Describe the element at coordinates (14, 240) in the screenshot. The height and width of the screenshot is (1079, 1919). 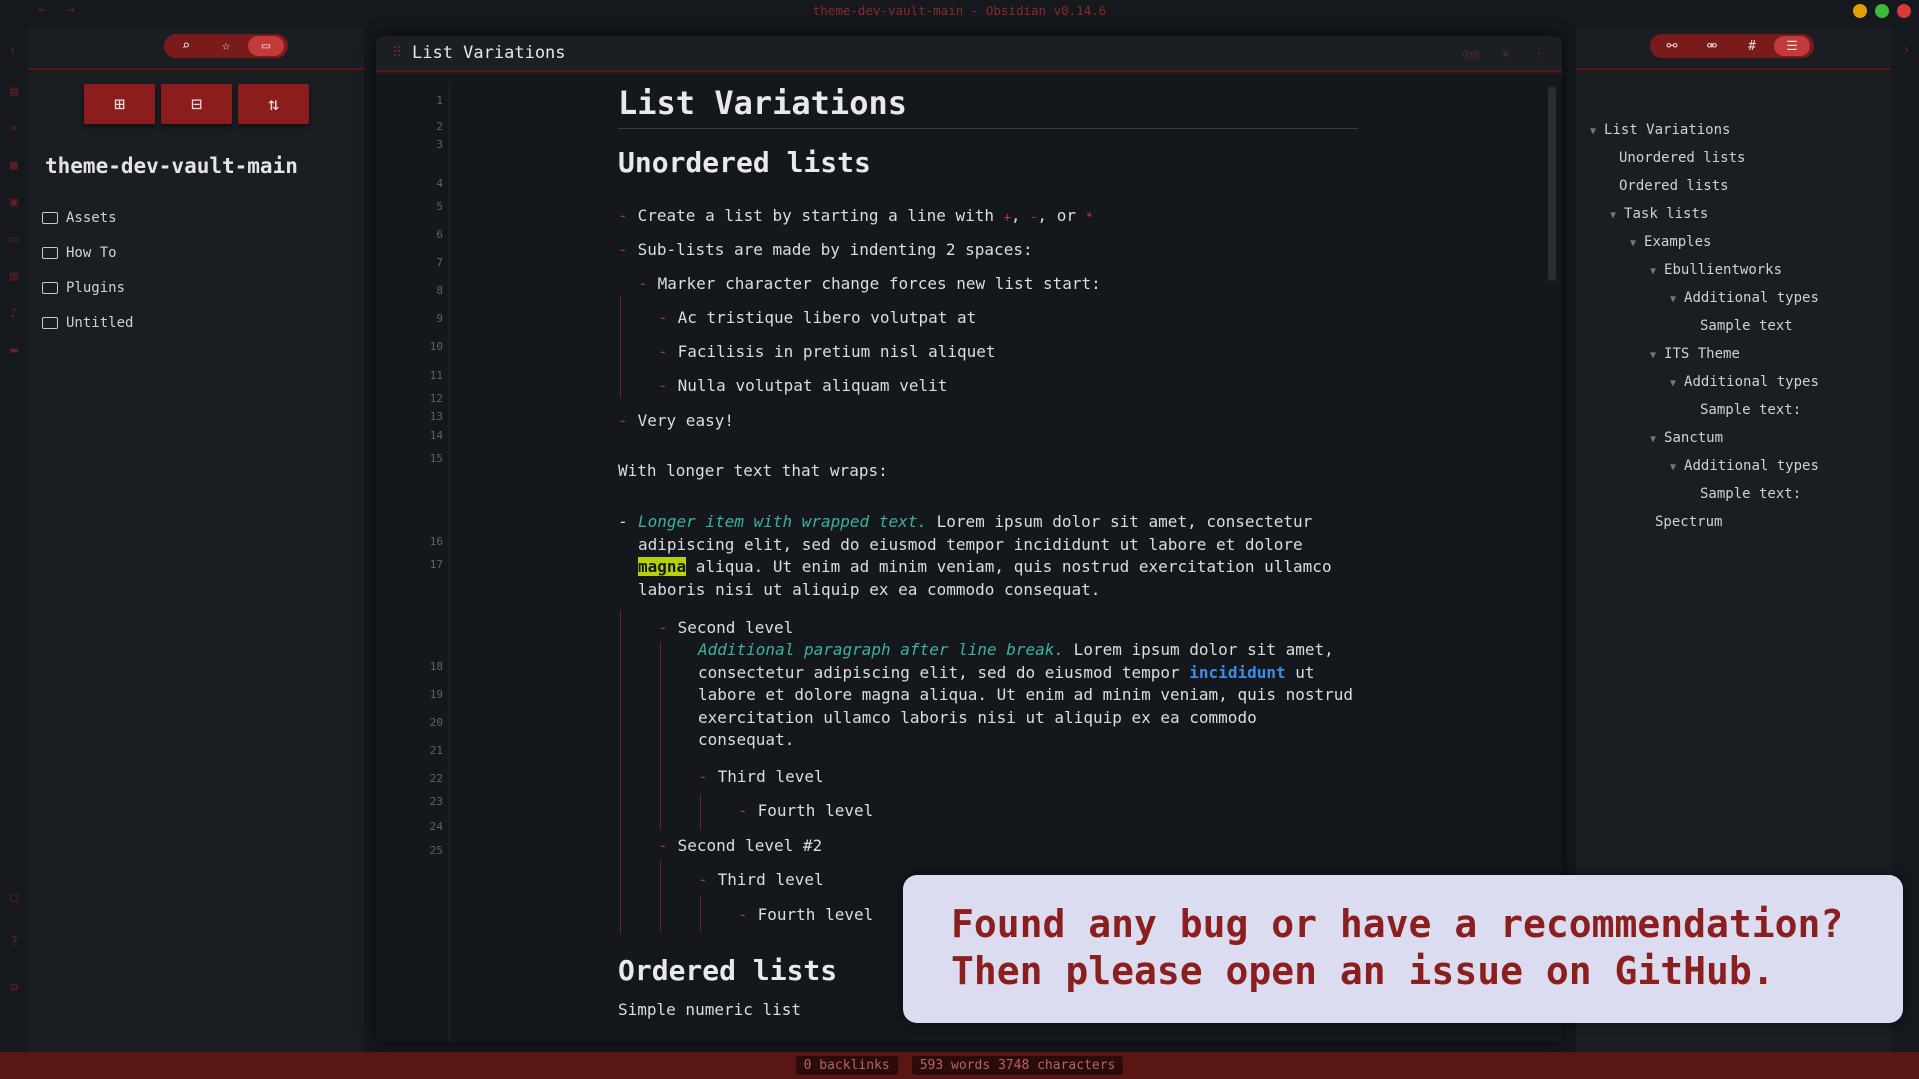
I see `slides-icon: ▭` at that location.